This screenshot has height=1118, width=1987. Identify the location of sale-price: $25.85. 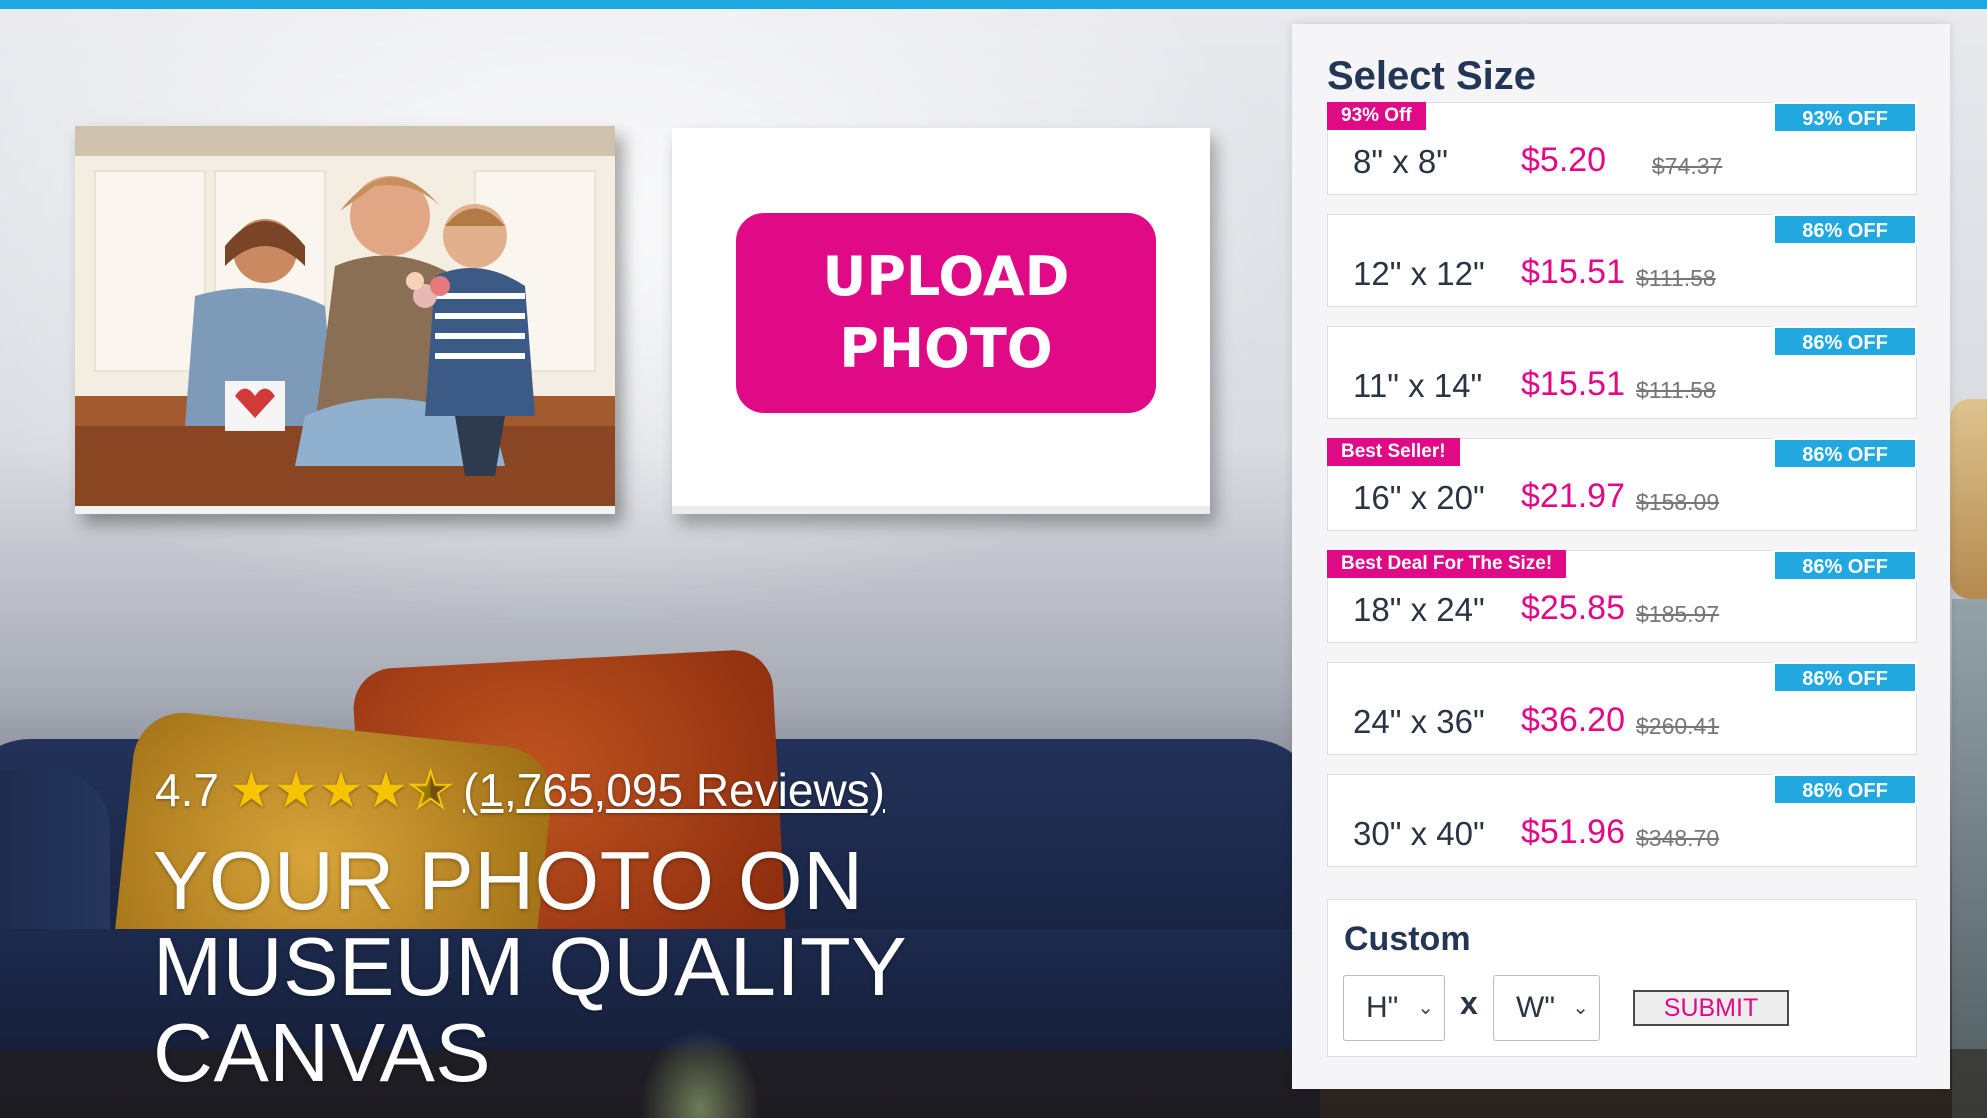
(1573, 608).